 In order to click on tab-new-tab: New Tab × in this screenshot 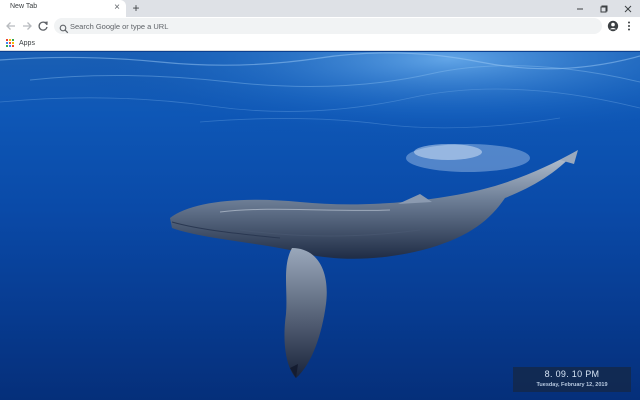, I will do `click(63, 8)`.